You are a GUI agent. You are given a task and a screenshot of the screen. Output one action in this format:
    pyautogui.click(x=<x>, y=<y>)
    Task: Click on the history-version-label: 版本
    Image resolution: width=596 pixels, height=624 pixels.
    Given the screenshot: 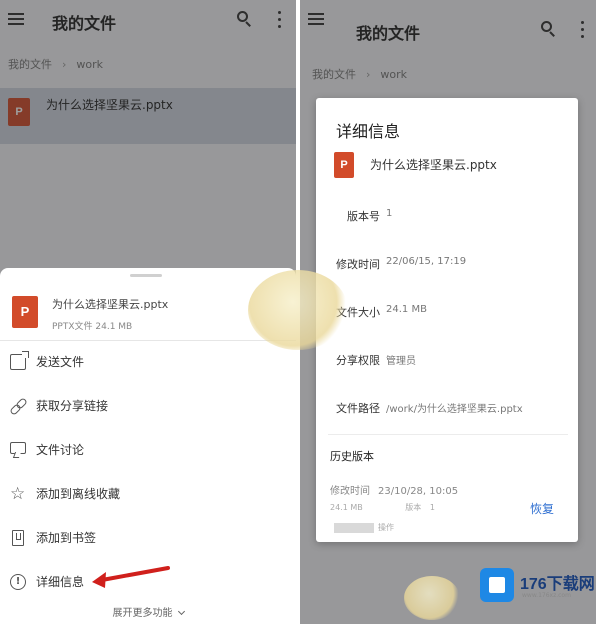 What is the action you would take?
    pyautogui.click(x=413, y=507)
    